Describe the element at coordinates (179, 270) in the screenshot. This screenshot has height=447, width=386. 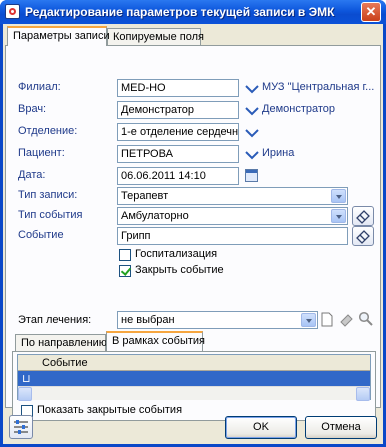
I see `close-event-label: Закрыть событие` at that location.